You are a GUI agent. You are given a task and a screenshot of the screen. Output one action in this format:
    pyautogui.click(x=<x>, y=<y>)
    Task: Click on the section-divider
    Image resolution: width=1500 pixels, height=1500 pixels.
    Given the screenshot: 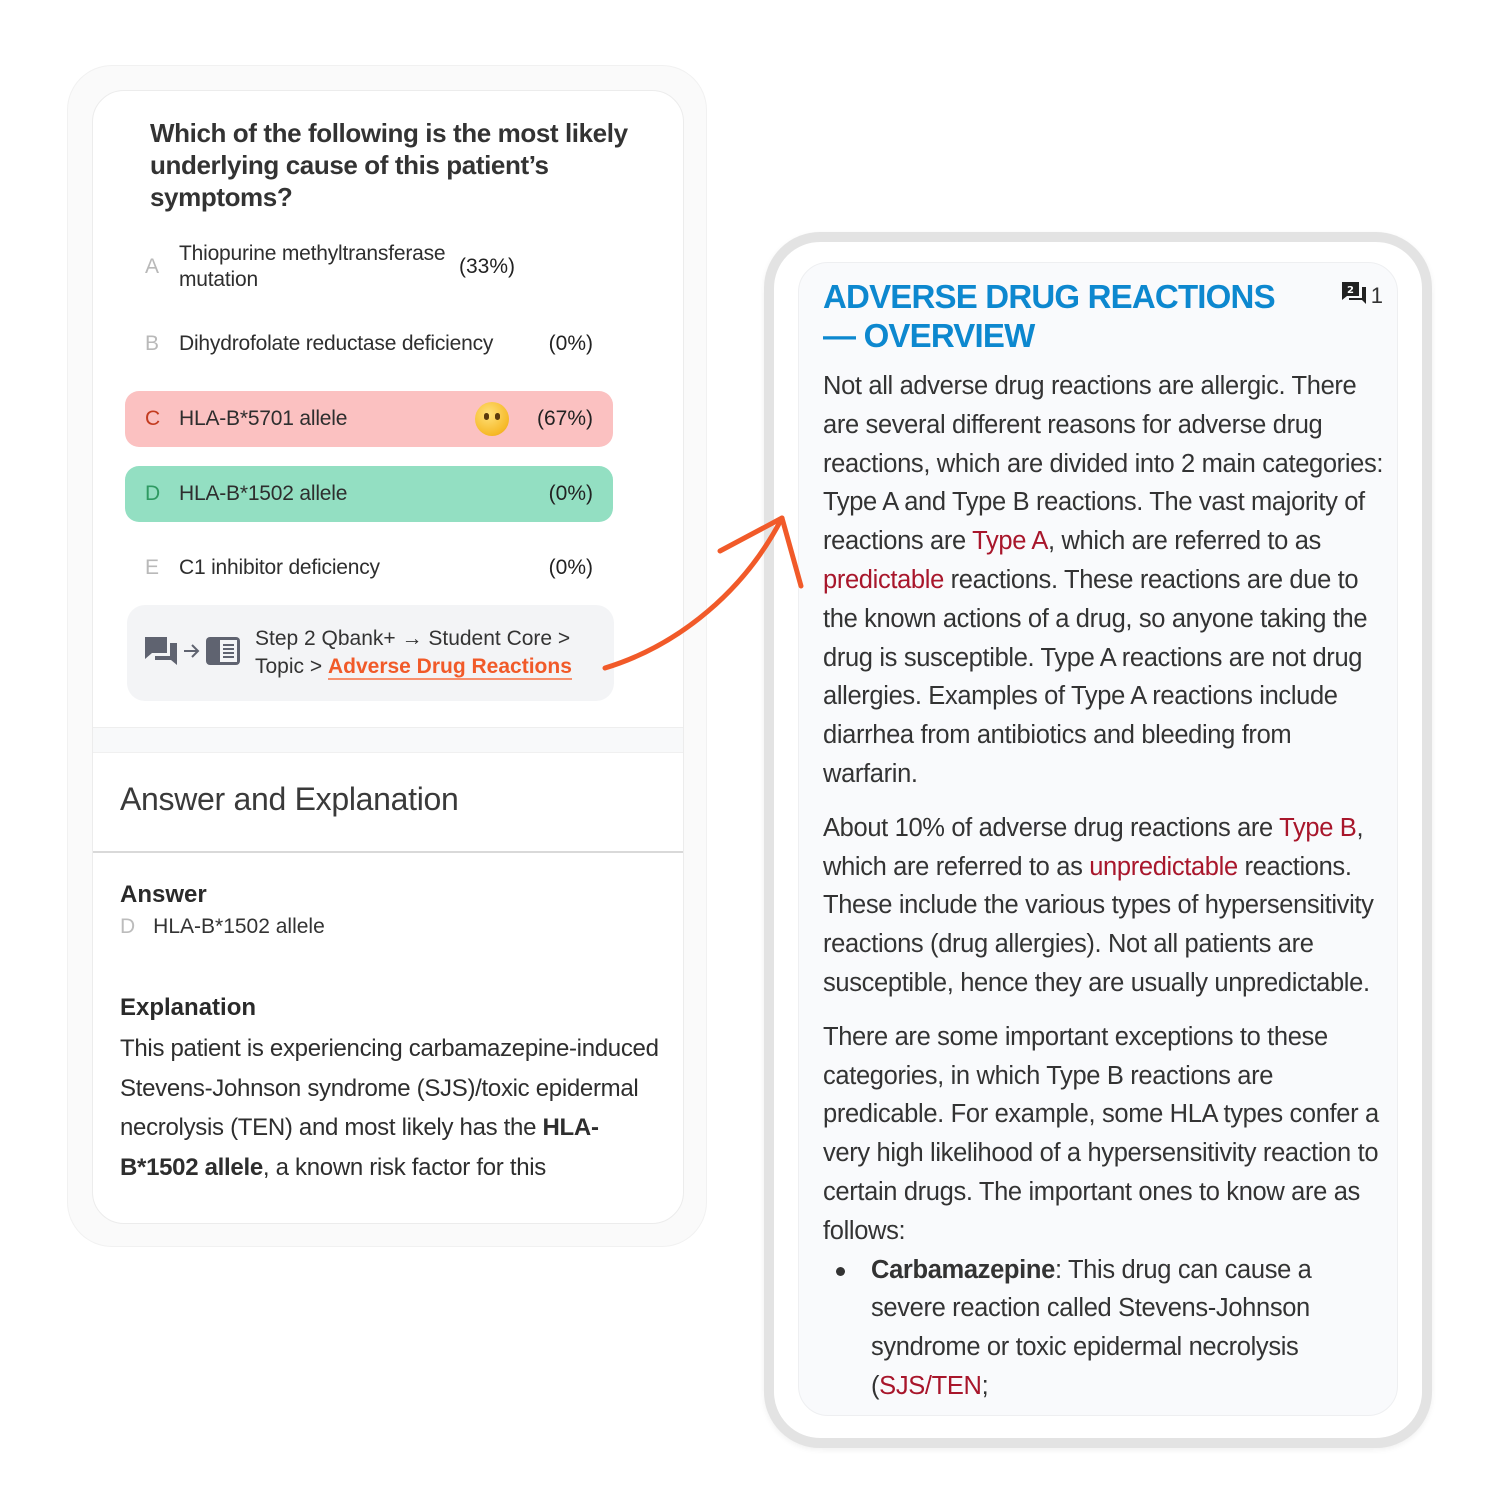 What is the action you would take?
    pyautogui.click(x=388, y=740)
    